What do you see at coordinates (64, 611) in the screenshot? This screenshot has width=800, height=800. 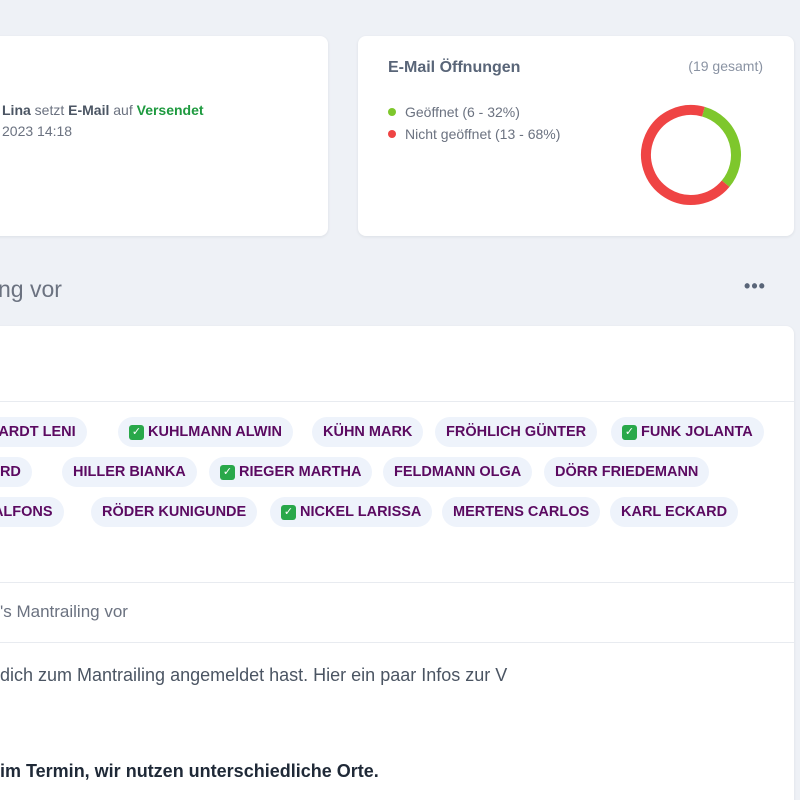 I see `email-subject: 's Mantrailing vor` at bounding box center [64, 611].